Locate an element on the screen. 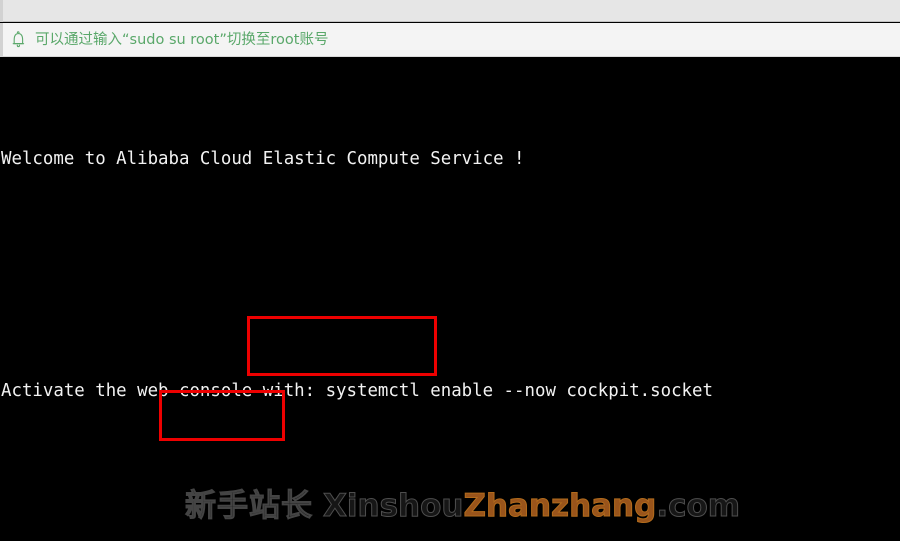 The image size is (900, 541). notification-bar: 可以通过输入“sudo su root”切换至root账号 is located at coordinates (450, 40).